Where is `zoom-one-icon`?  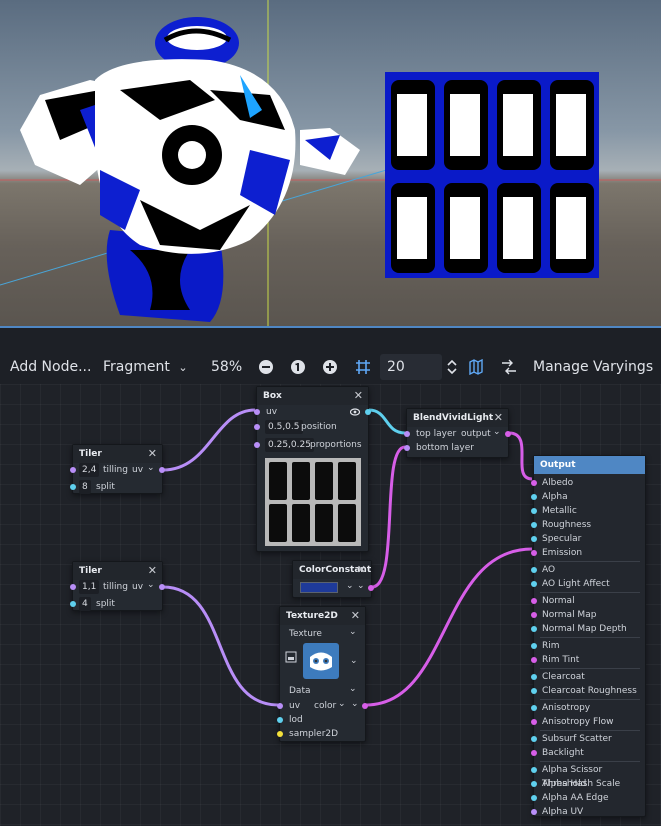
zoom-one-icon is located at coordinates (298, 367).